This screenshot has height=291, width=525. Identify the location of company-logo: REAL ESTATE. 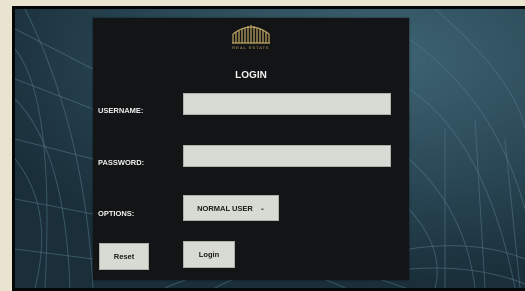
(251, 40).